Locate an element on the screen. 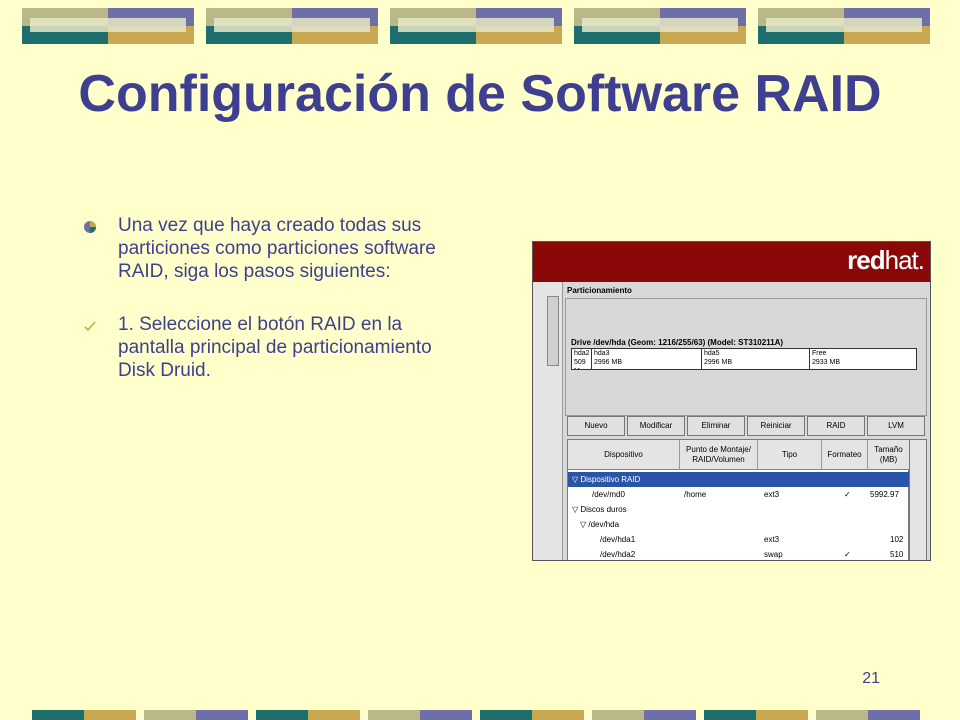 This screenshot has height=720, width=960. left-scrollbar is located at coordinates (553, 331).